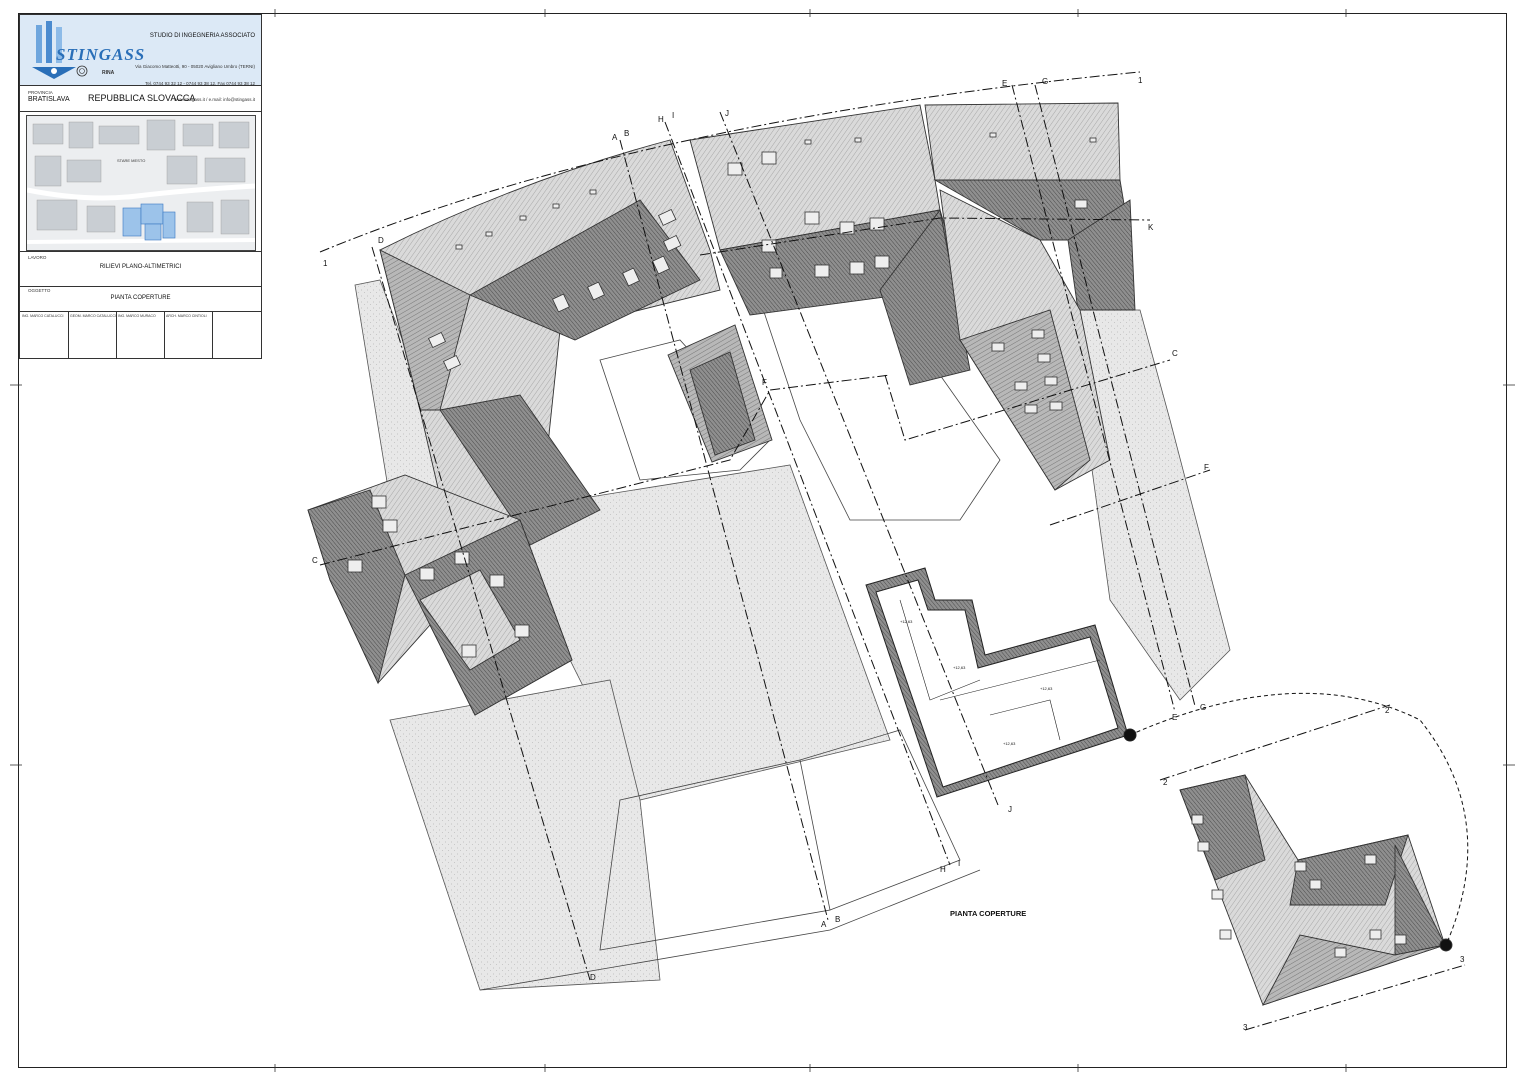  I want to click on mark-E-bottom: E, so click(1174, 717).